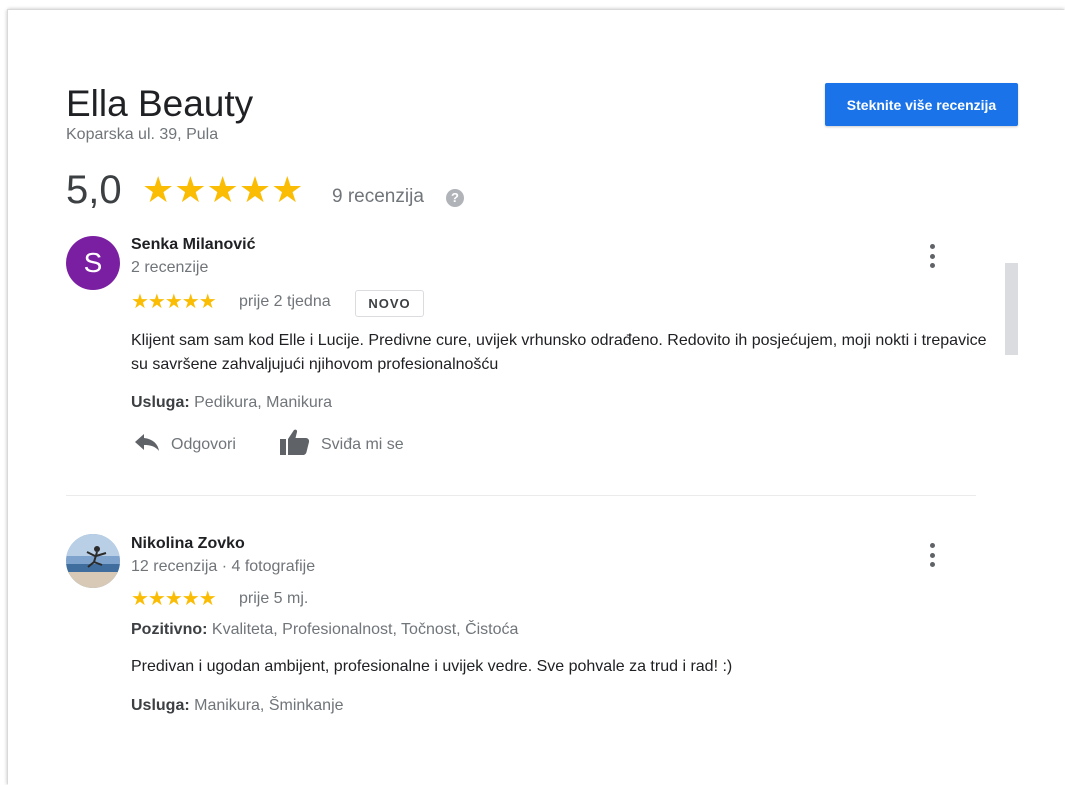  What do you see at coordinates (362, 444) in the screenshot?
I see `like-label: Sviđa mi se` at bounding box center [362, 444].